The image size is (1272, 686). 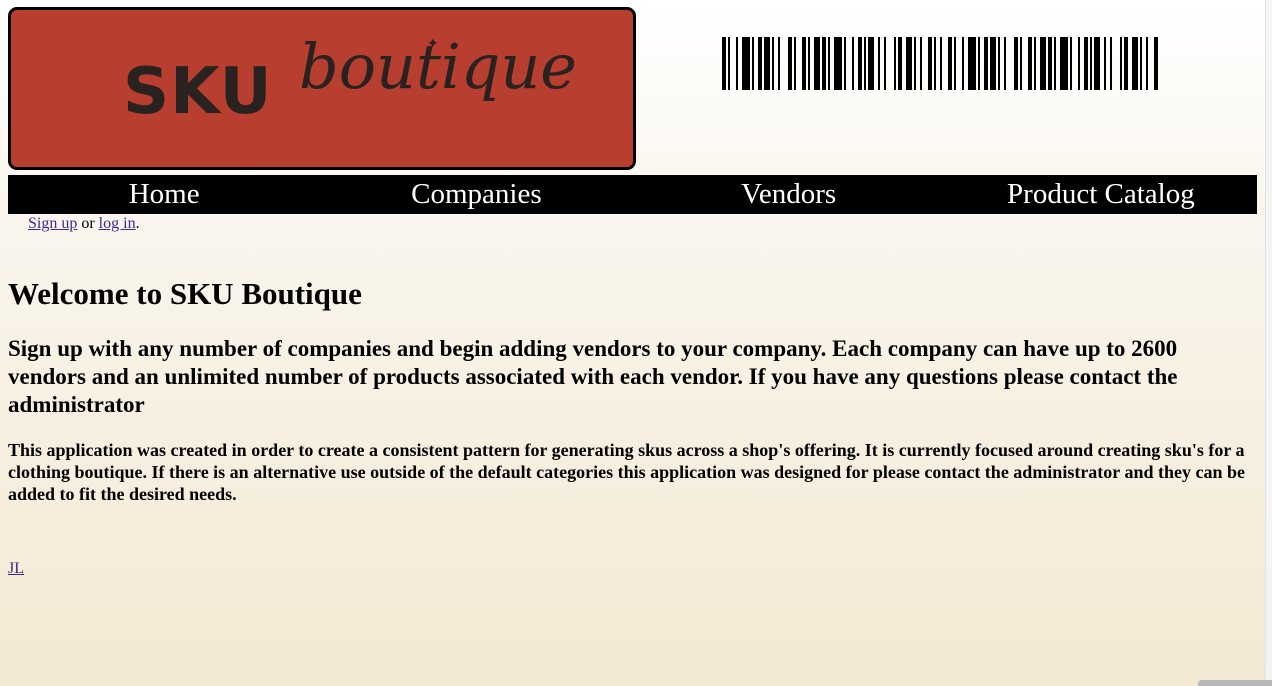 I want to click on nav-item-vendors: Vendors, so click(x=789, y=194).